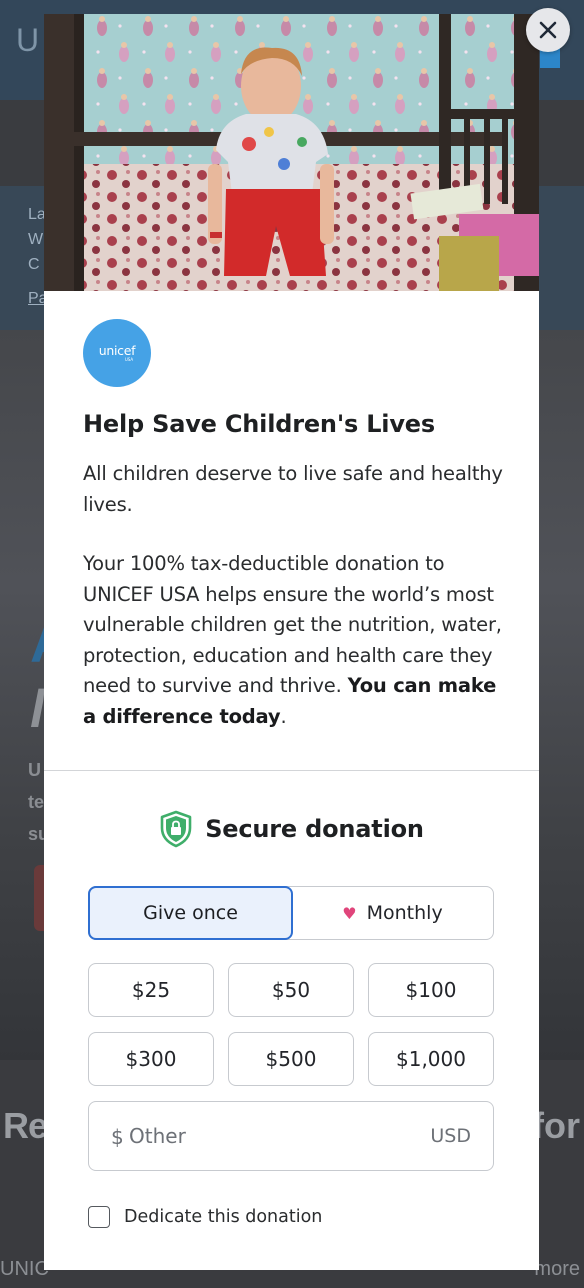 This screenshot has height=1288, width=584. Describe the element at coordinates (34, 770) in the screenshot. I see `background-text-fragment: U` at that location.